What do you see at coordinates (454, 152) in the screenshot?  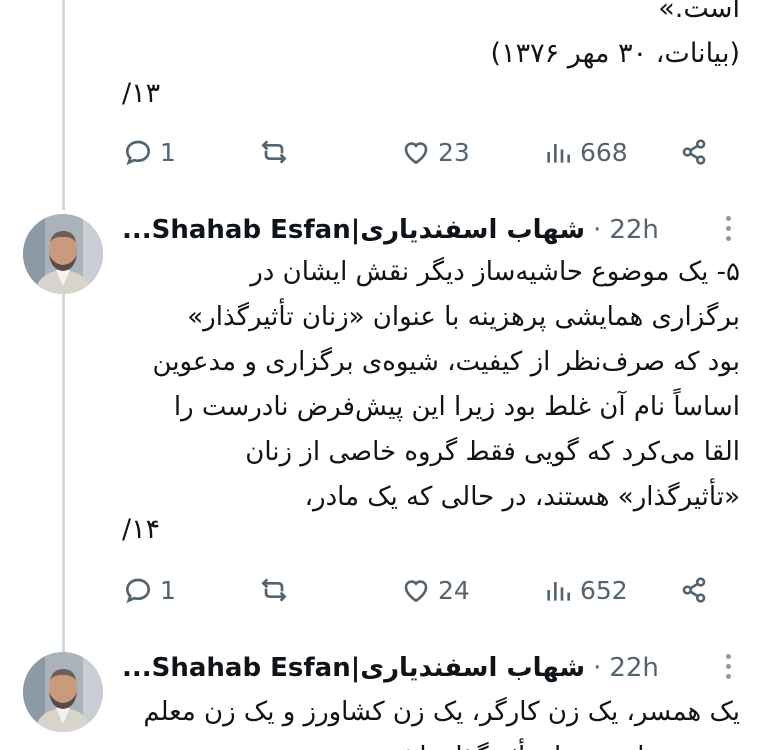 I see `like-count: 23` at bounding box center [454, 152].